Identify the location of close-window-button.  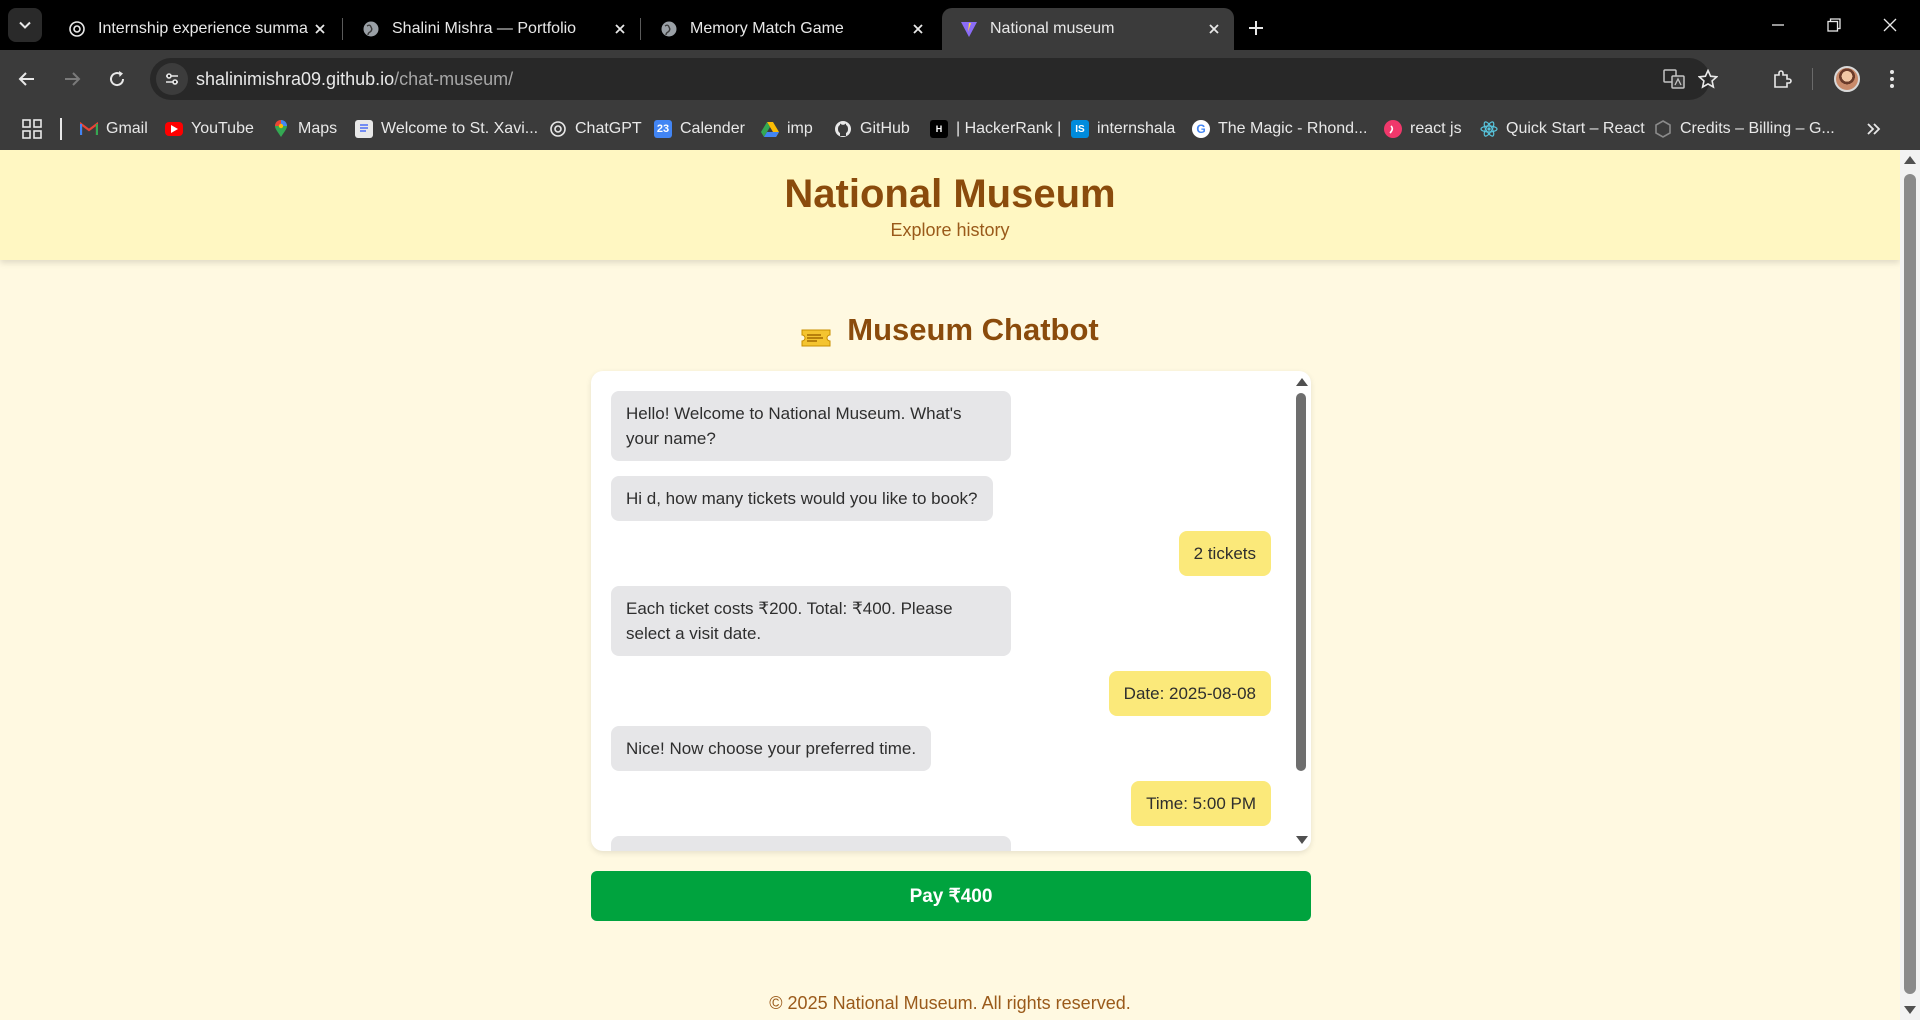
(1890, 25).